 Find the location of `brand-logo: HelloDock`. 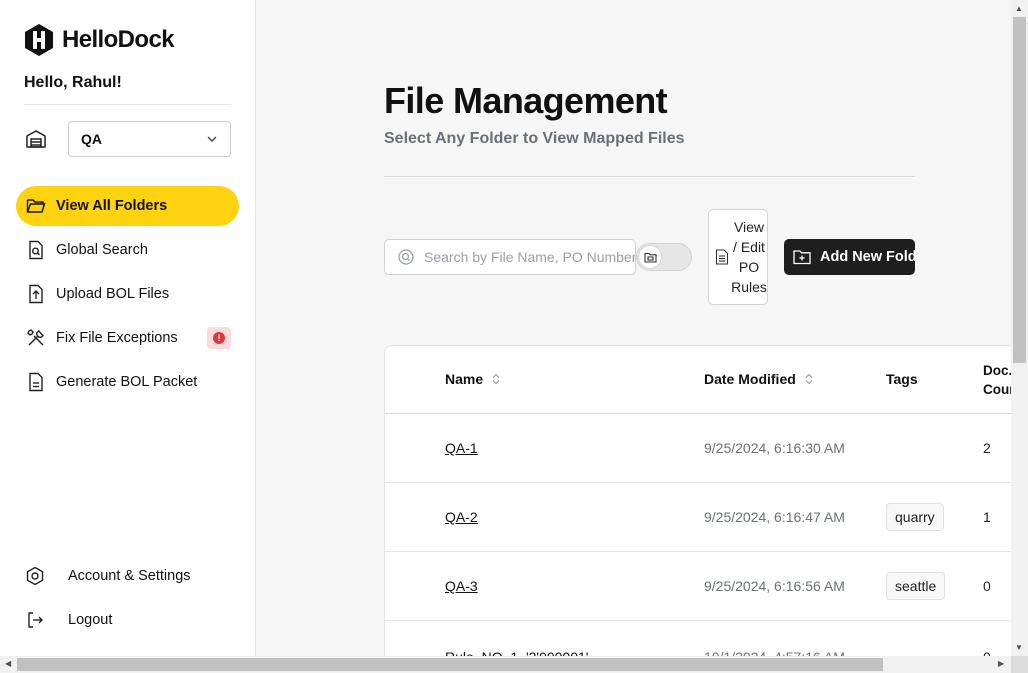

brand-logo: HelloDock is located at coordinates (99, 40).